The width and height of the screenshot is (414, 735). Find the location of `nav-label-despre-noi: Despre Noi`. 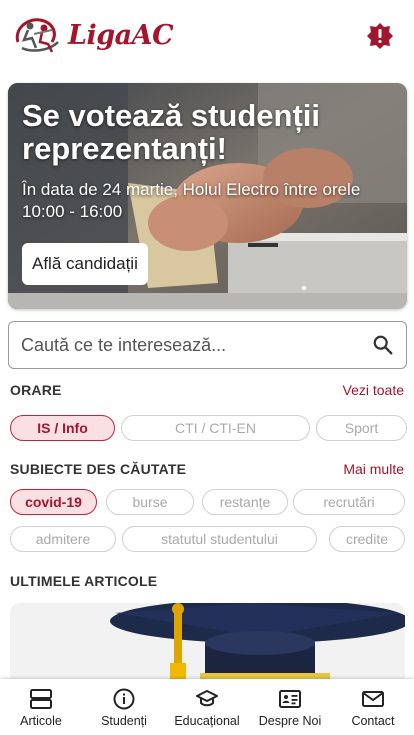

nav-label-despre-noi: Despre Noi is located at coordinates (290, 721).